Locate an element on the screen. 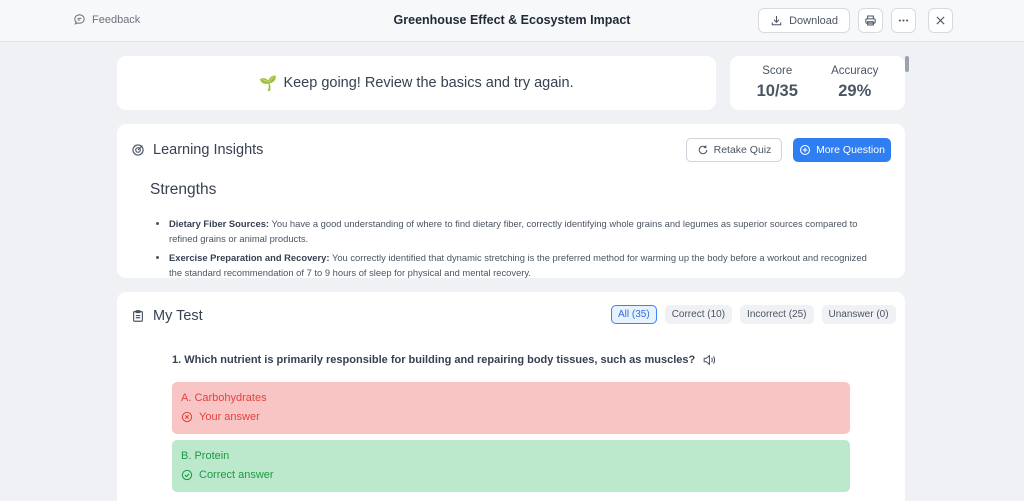 The height and width of the screenshot is (501, 1024). close-icon is located at coordinates (940, 20).